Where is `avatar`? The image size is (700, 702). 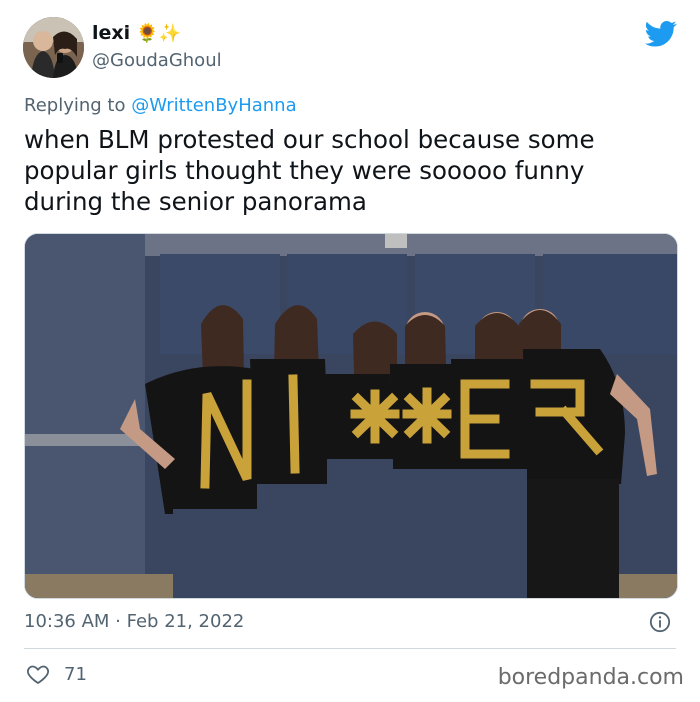
avatar is located at coordinates (53, 47).